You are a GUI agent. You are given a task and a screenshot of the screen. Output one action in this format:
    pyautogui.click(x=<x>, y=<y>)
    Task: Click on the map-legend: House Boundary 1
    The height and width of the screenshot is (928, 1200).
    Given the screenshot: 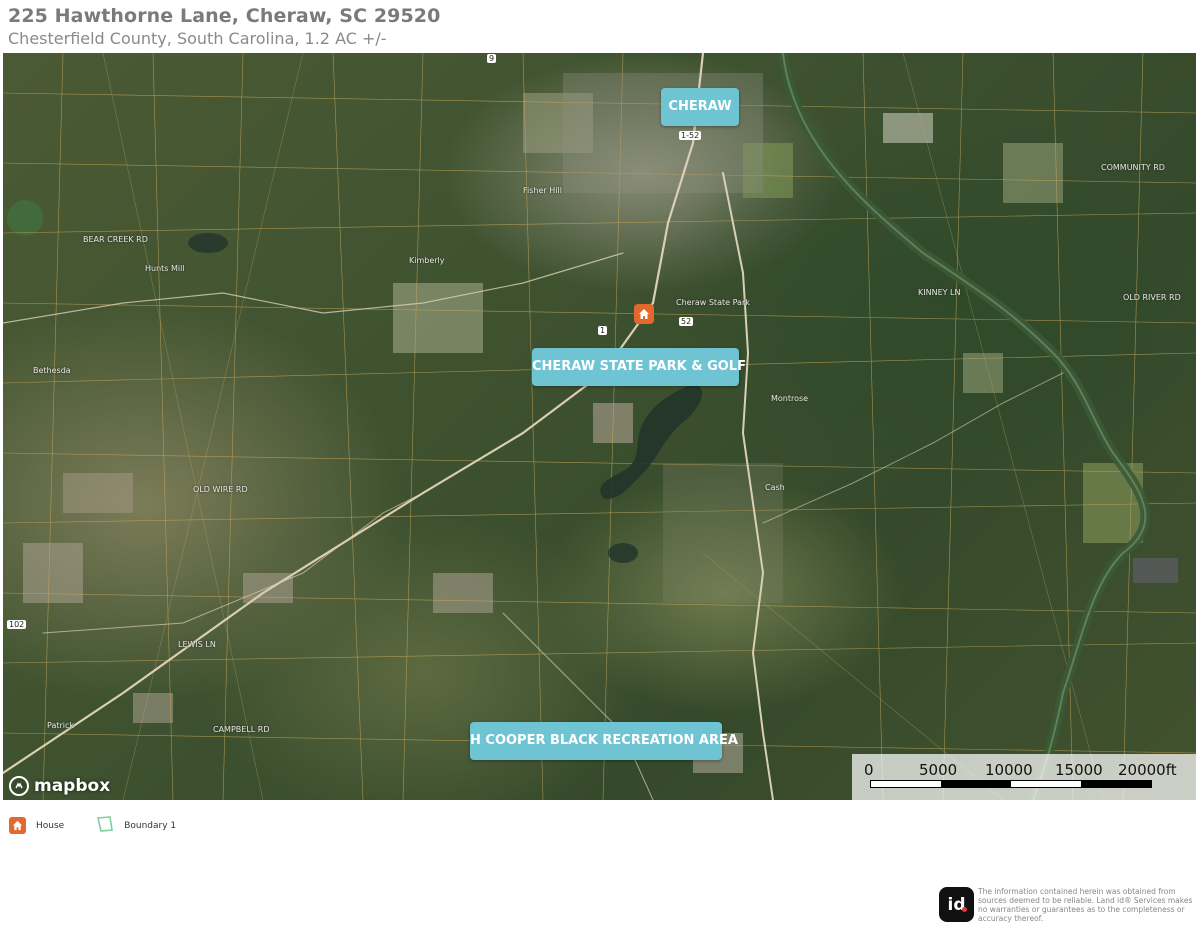 What is the action you would take?
    pyautogui.click(x=108, y=825)
    